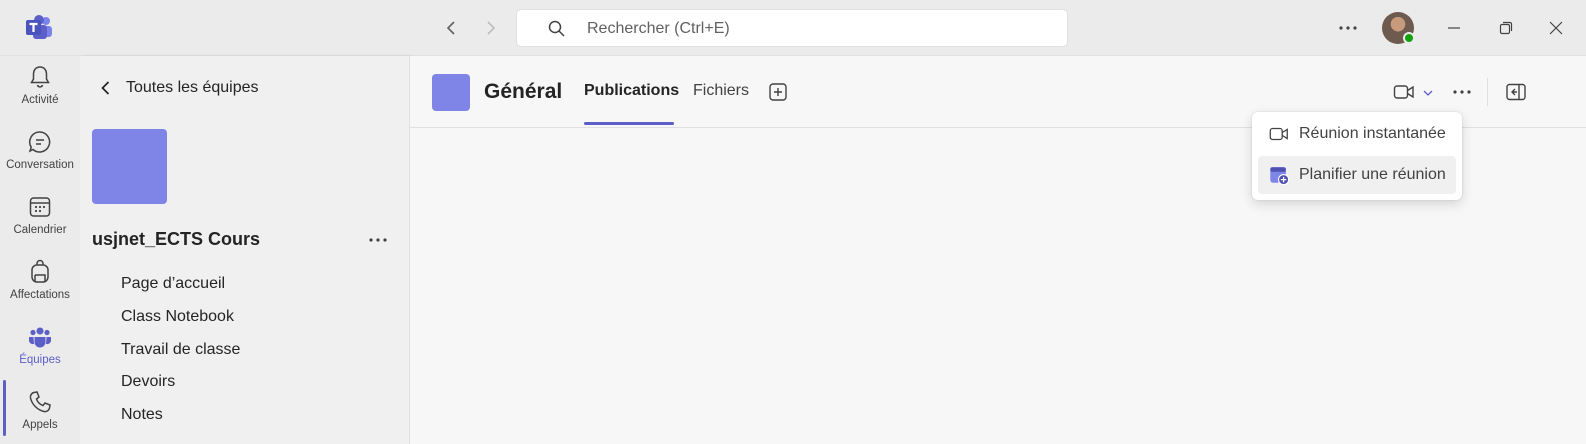 This screenshot has height=444, width=1586. I want to click on header-divider, so click(1487, 92).